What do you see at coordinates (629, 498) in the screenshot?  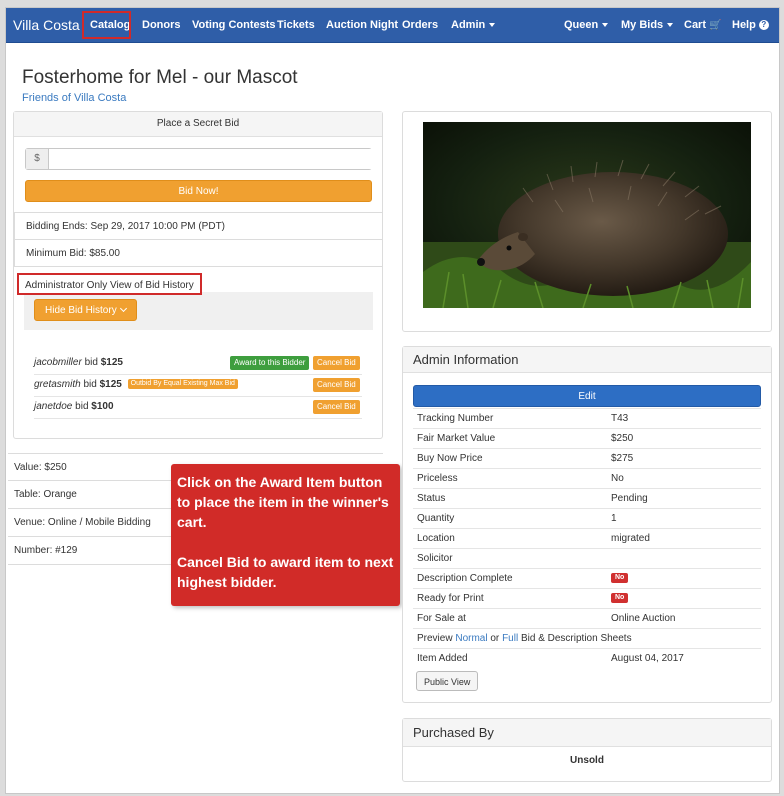 I see `admin-row-value: Pending` at bounding box center [629, 498].